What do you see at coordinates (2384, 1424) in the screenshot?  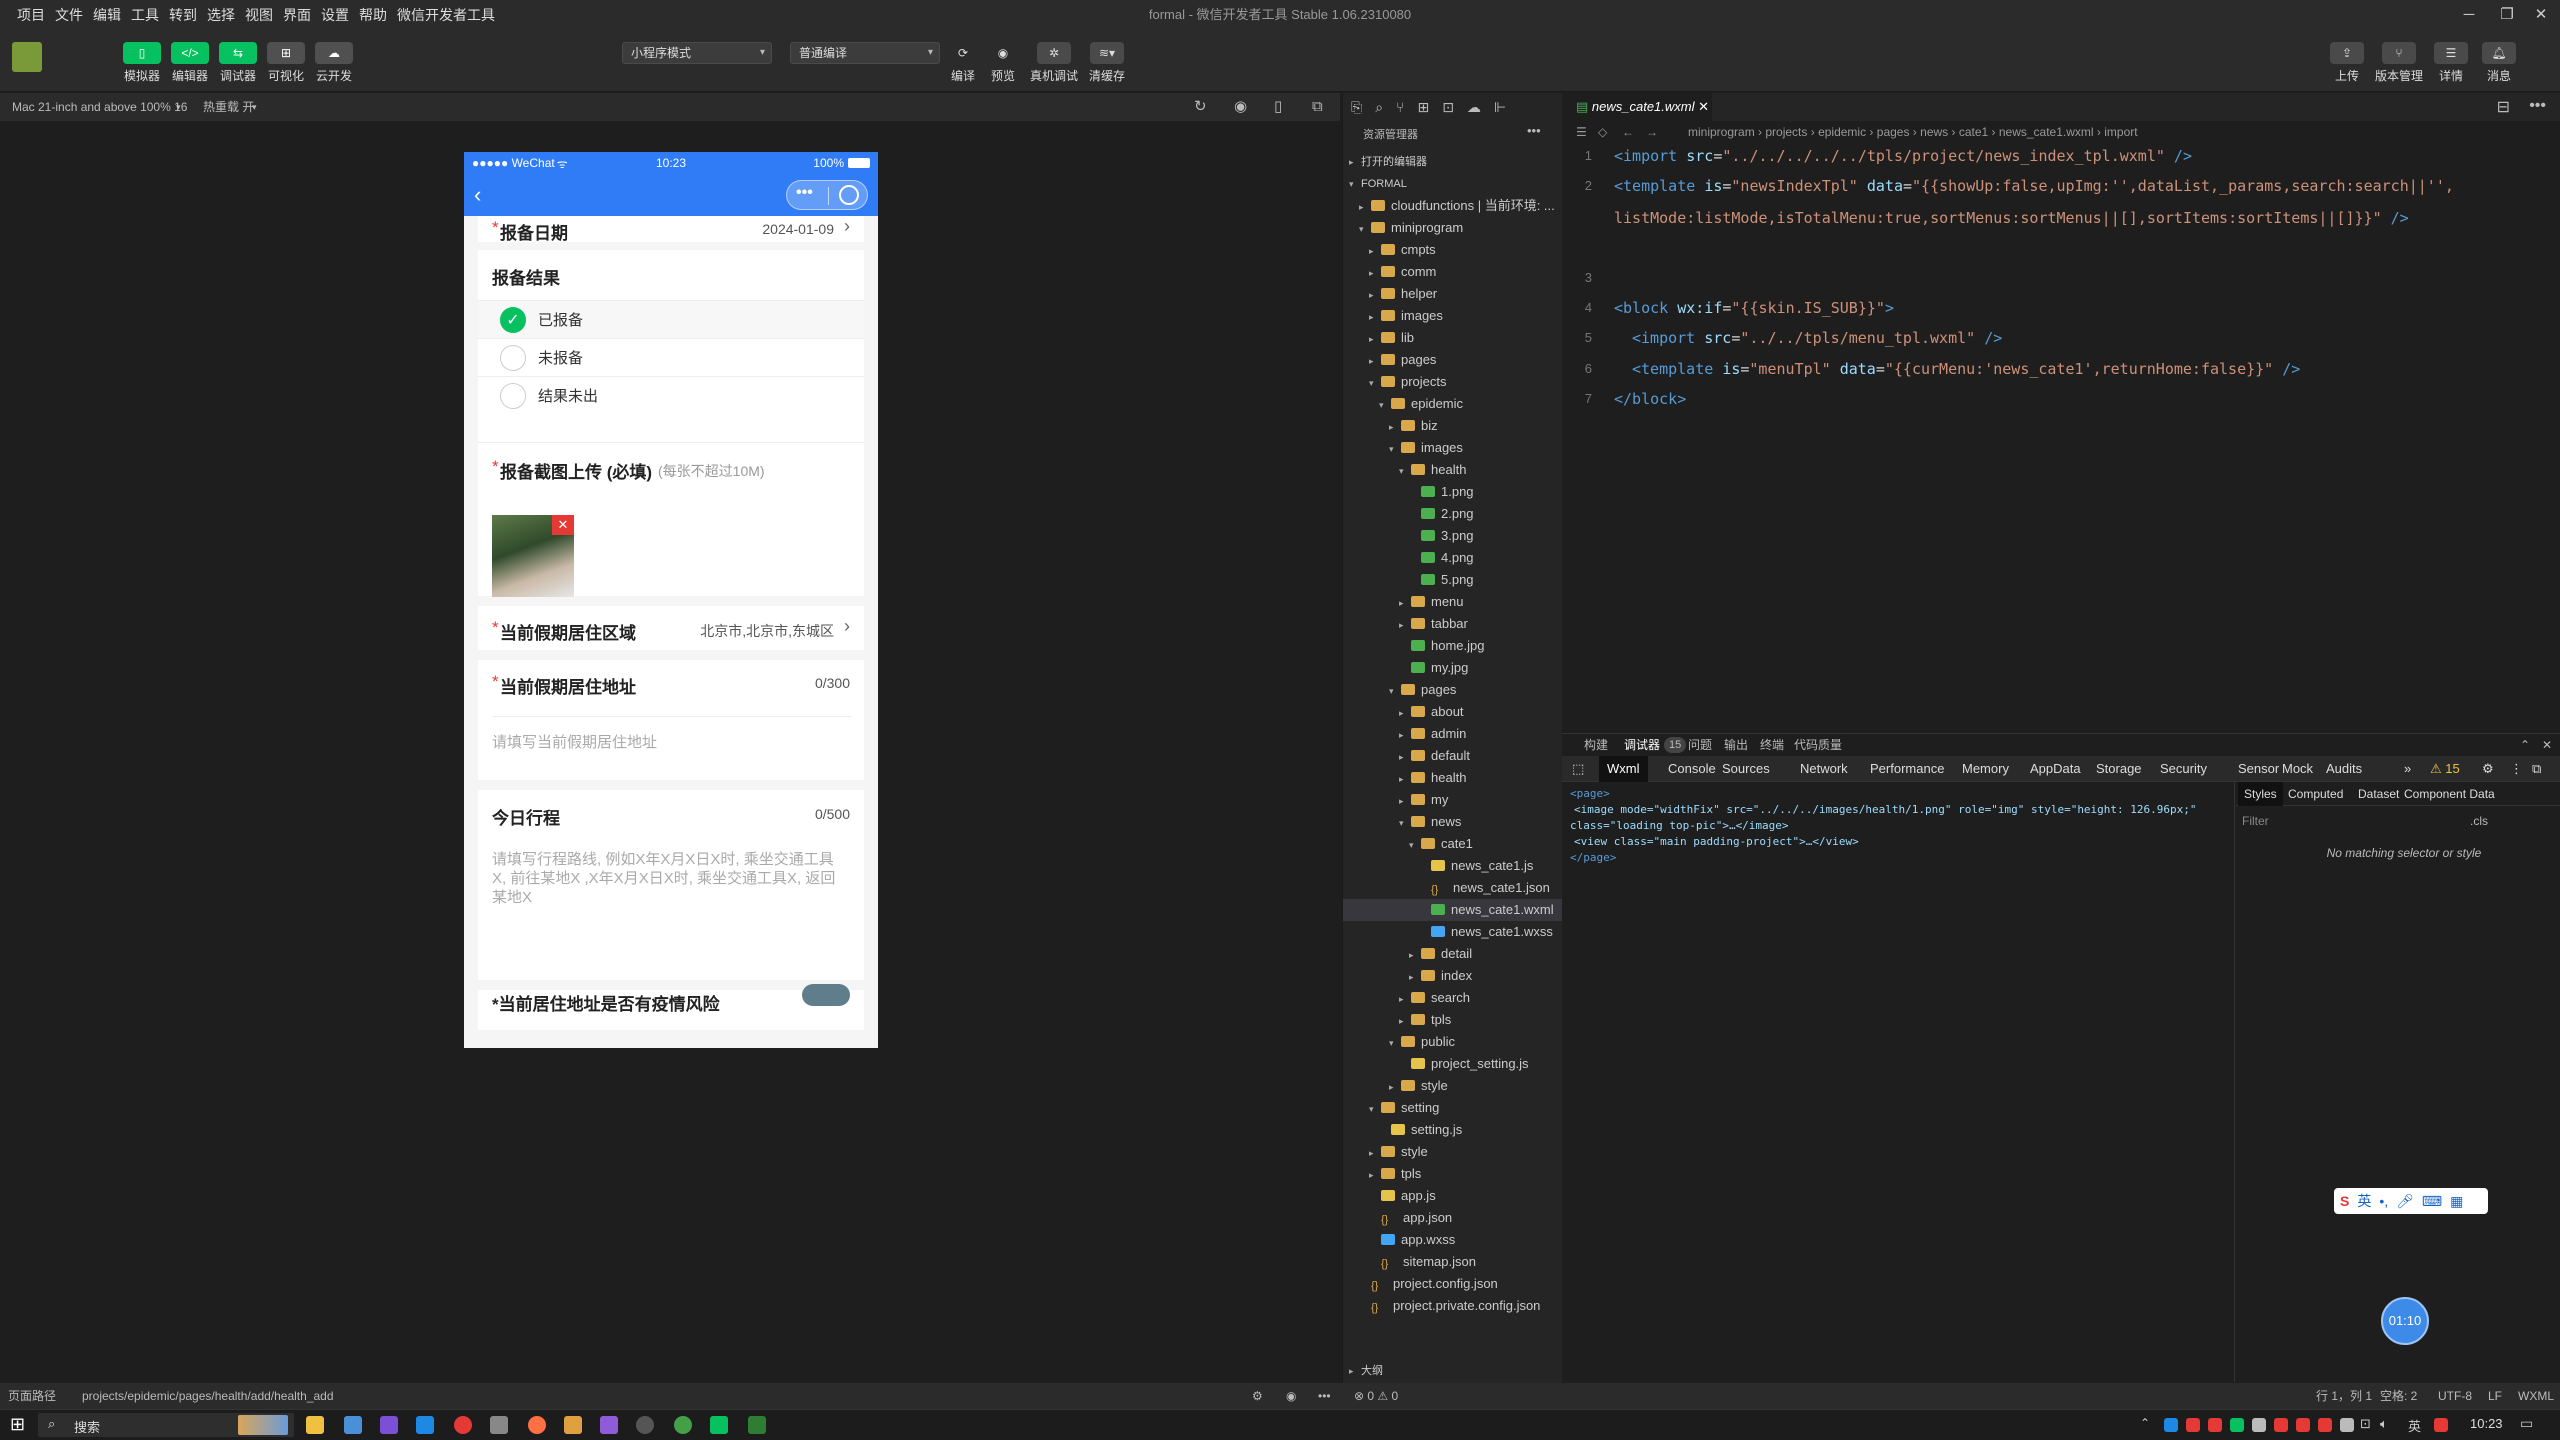 I see `volume-icon: 🔈︎` at bounding box center [2384, 1424].